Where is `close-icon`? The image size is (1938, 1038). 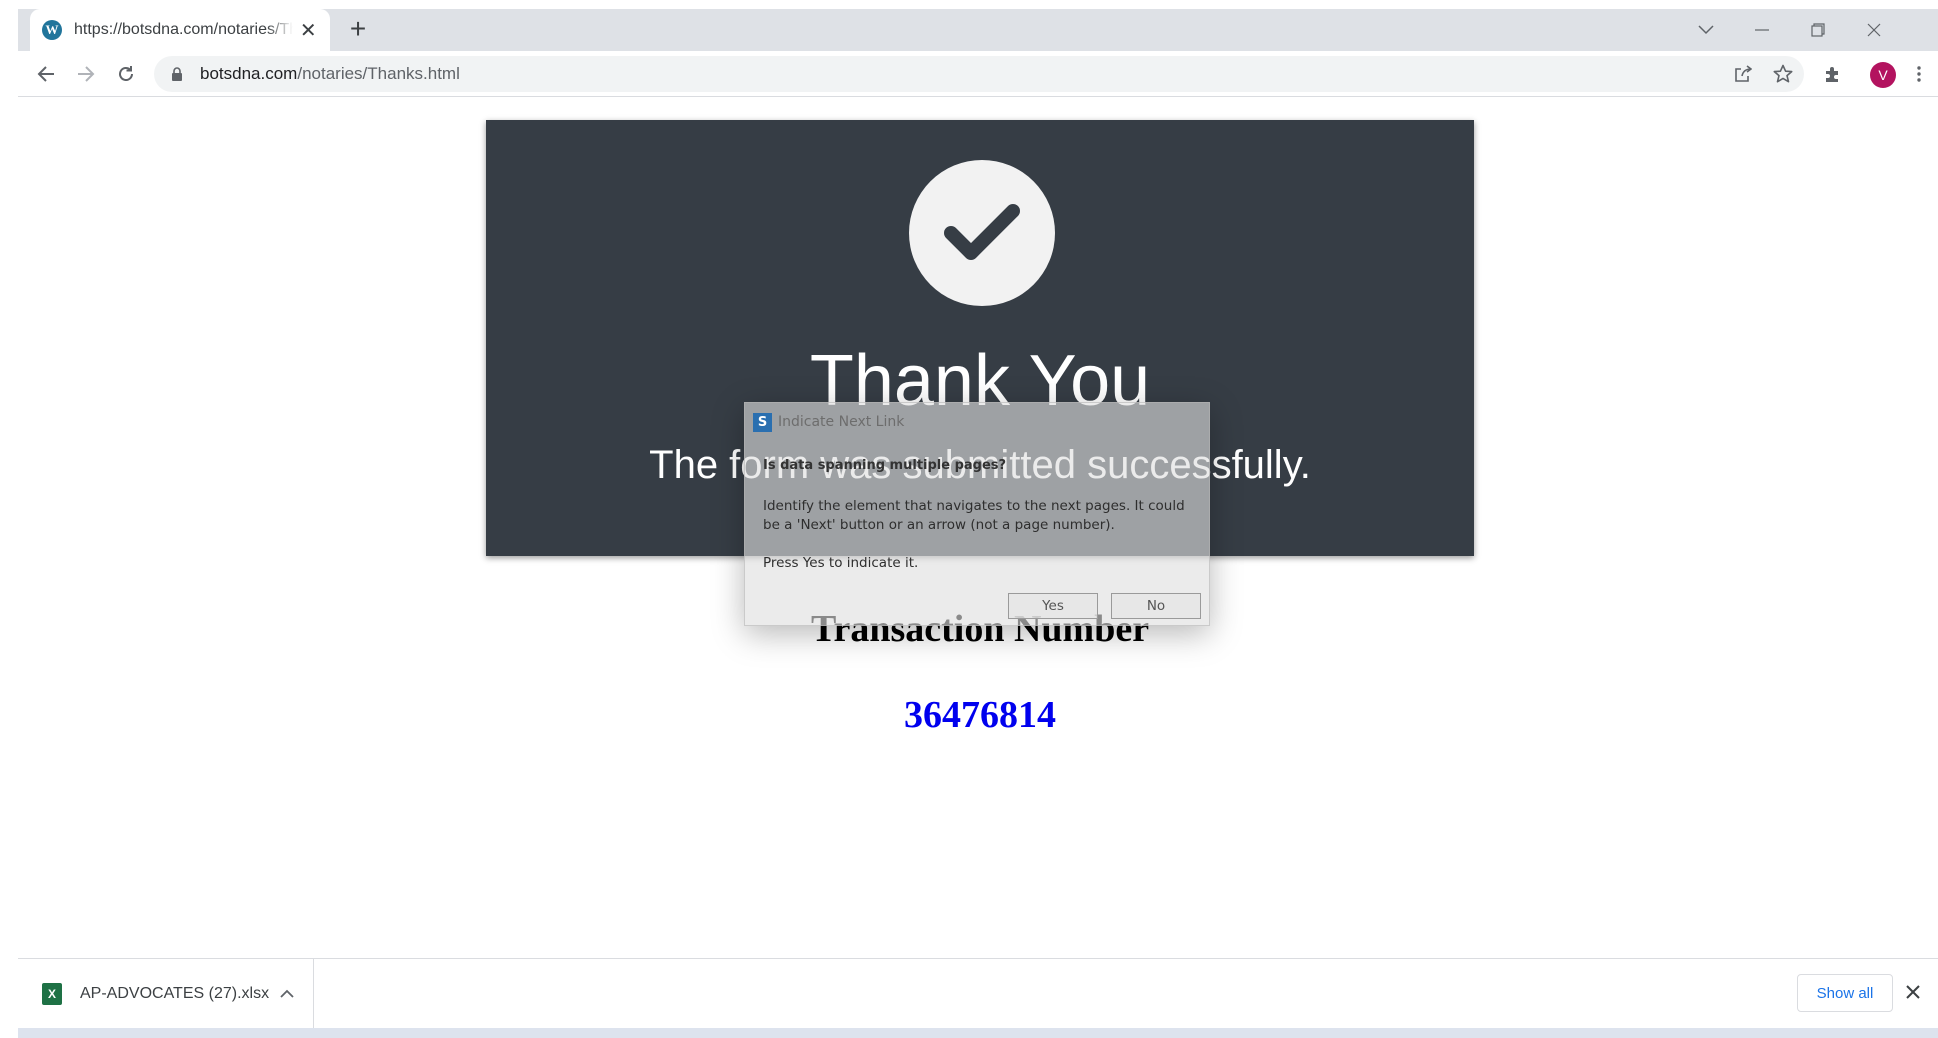 close-icon is located at coordinates (1913, 992).